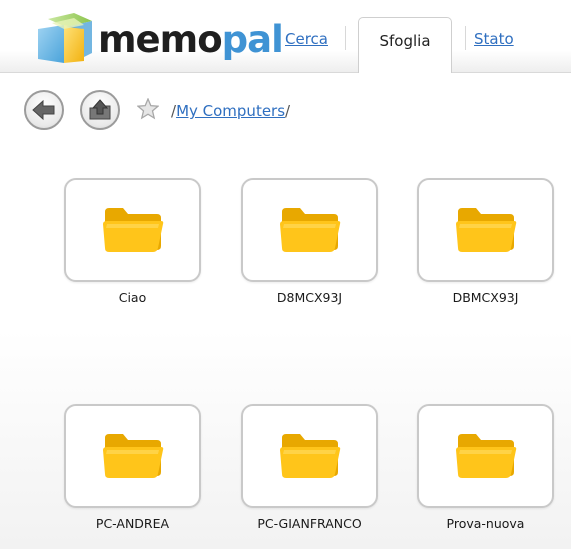 This screenshot has width=571, height=549. Describe the element at coordinates (252, 39) in the screenshot. I see `brand-name-part2: pal` at that location.